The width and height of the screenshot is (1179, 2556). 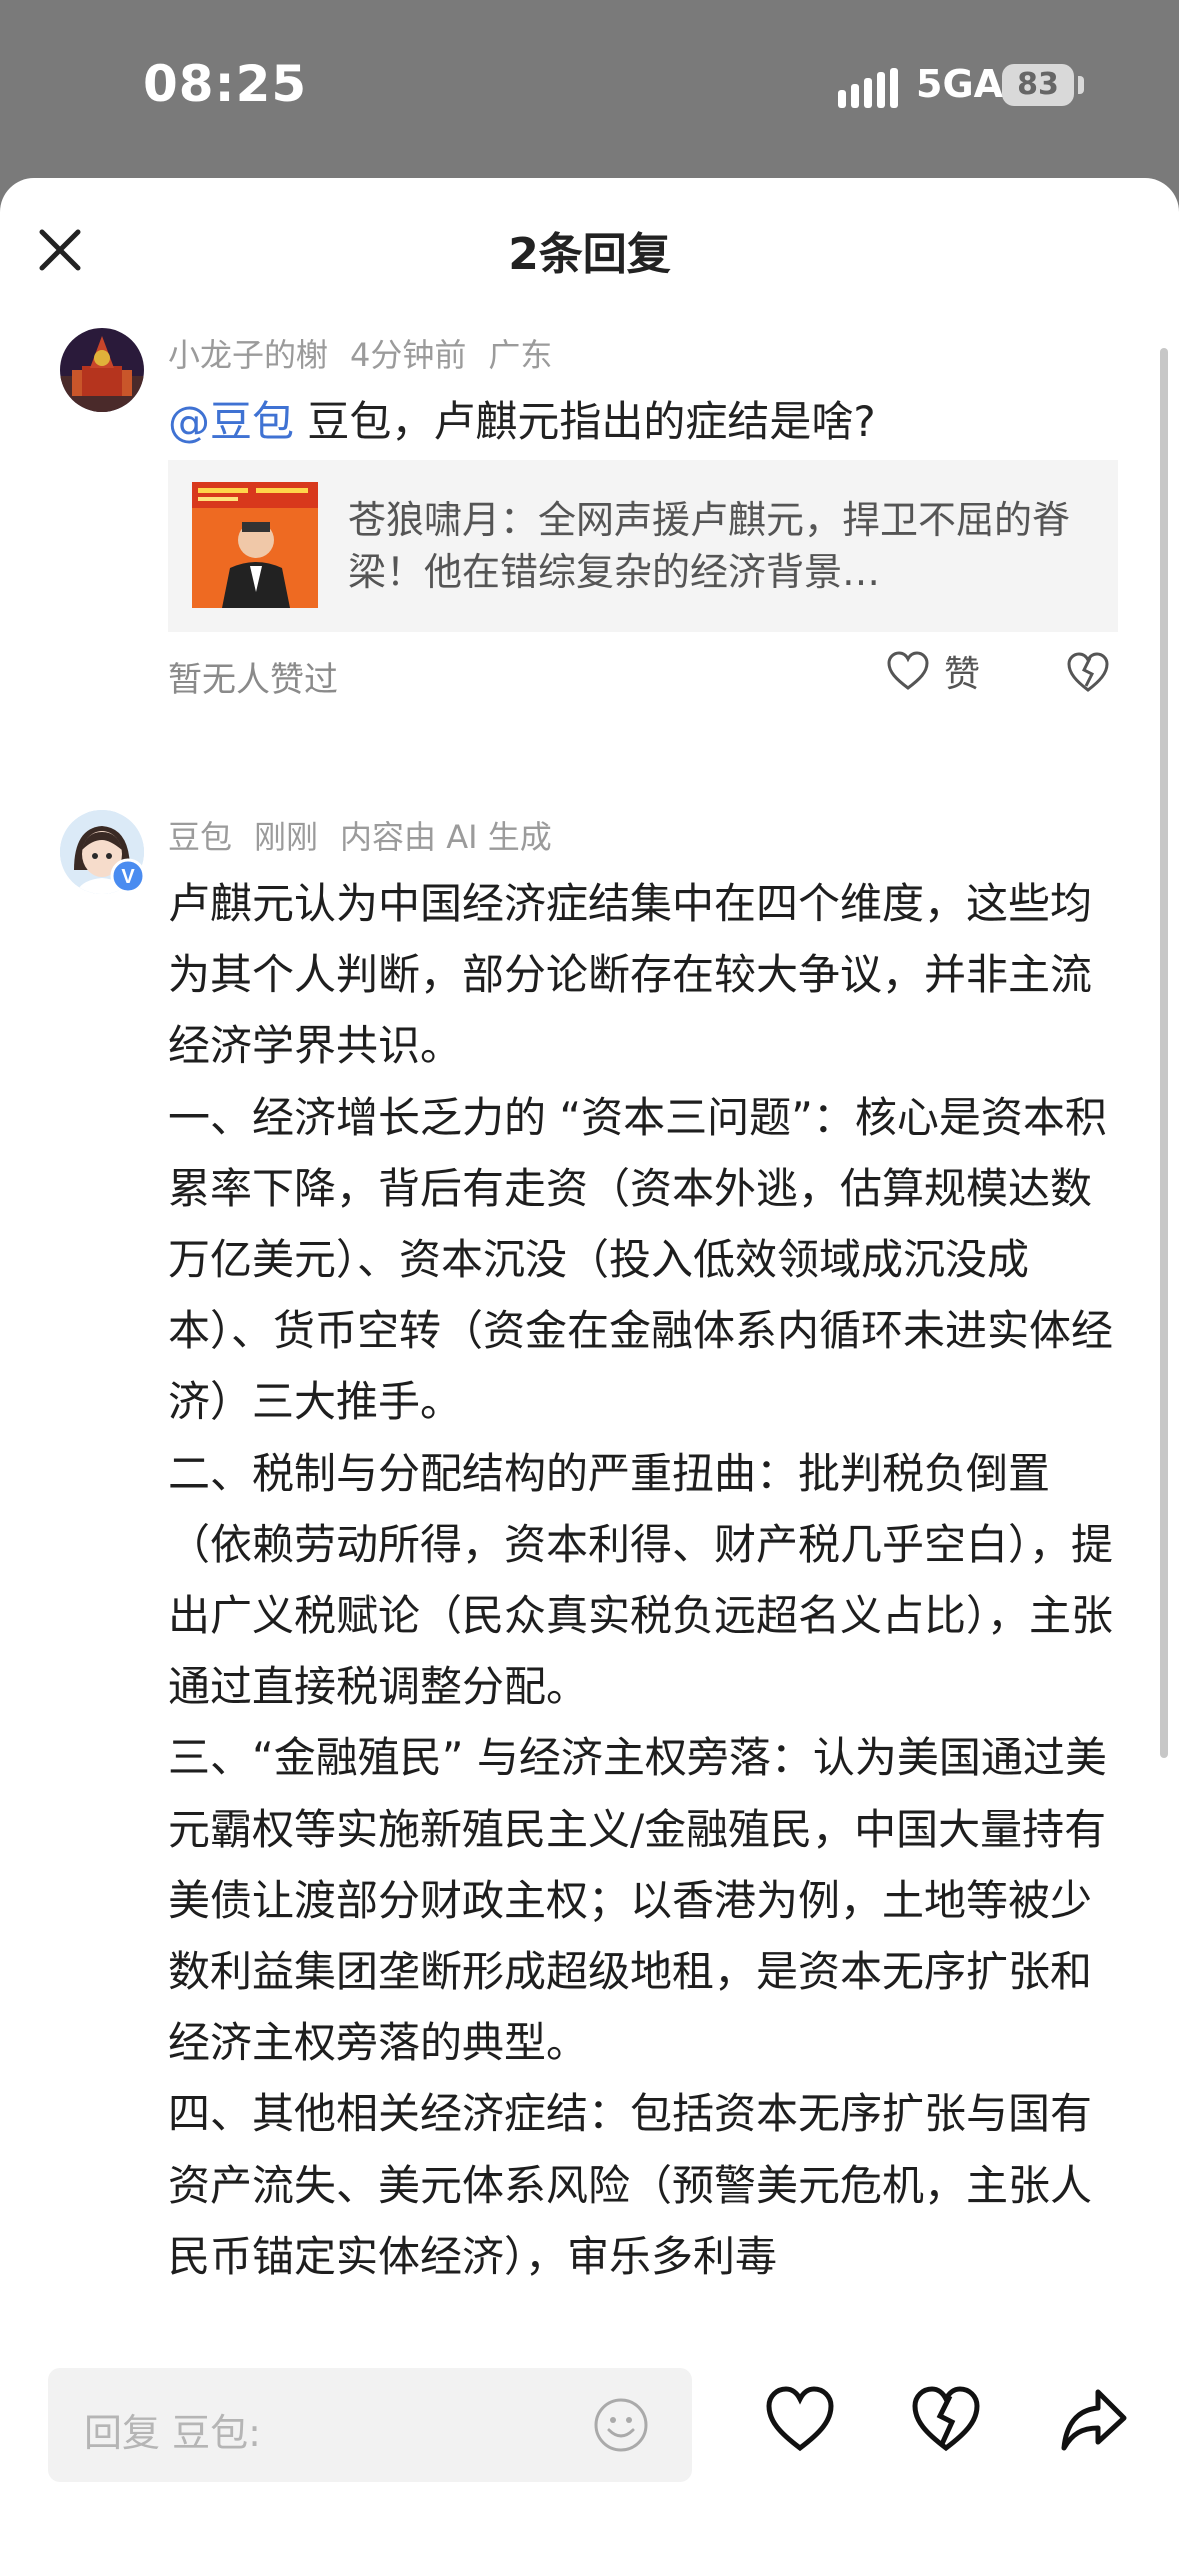 What do you see at coordinates (408, 355) in the screenshot?
I see `question-time: 4分钟前` at bounding box center [408, 355].